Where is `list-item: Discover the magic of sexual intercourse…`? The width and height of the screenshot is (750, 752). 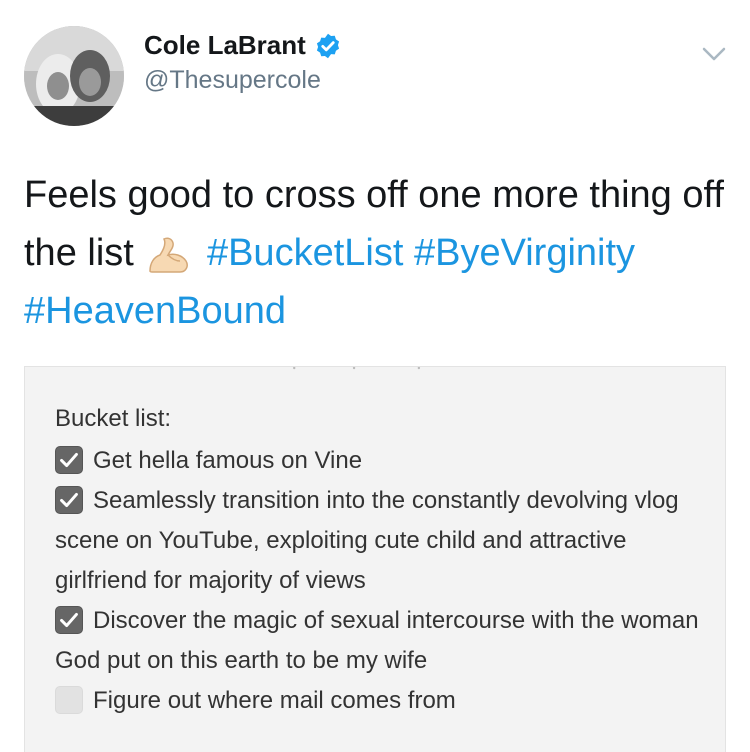
list-item: Discover the magic of sexual intercourse… is located at coordinates (385, 641).